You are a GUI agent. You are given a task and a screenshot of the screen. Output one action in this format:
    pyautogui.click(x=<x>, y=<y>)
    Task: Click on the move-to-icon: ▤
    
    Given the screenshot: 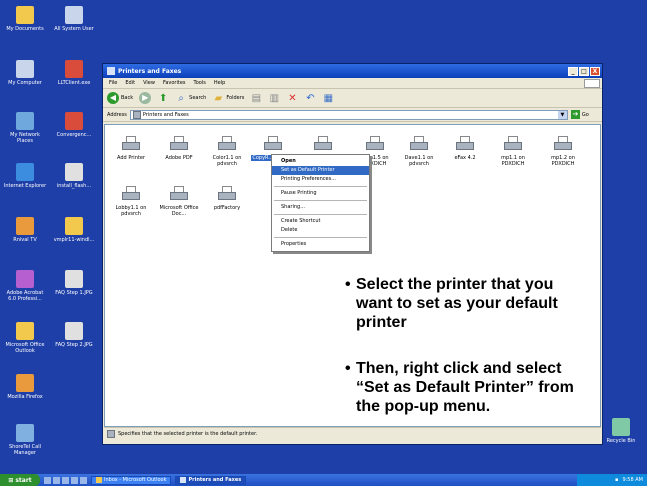 What is the action you would take?
    pyautogui.click(x=256, y=98)
    